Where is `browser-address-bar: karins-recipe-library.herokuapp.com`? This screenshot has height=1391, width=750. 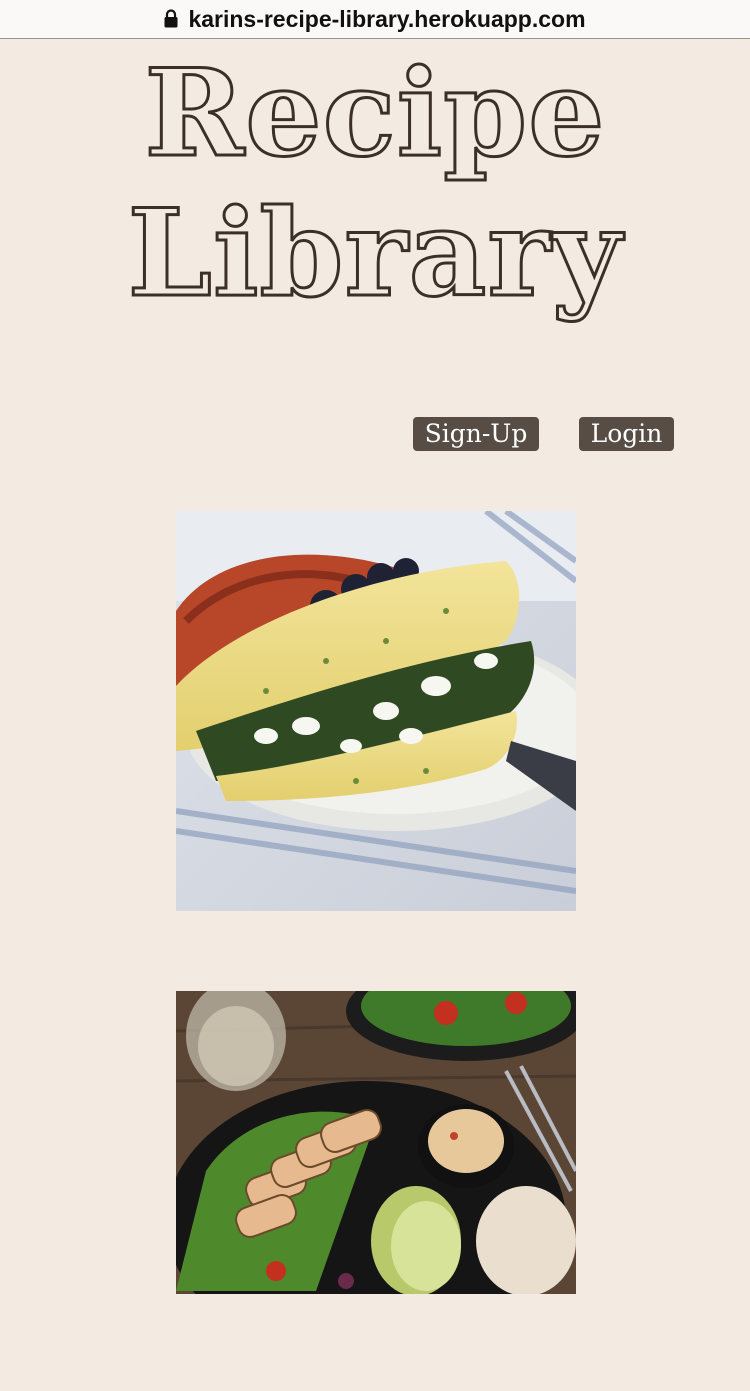
browser-address-bar: karins-recipe-library.herokuapp.com is located at coordinates (375, 19).